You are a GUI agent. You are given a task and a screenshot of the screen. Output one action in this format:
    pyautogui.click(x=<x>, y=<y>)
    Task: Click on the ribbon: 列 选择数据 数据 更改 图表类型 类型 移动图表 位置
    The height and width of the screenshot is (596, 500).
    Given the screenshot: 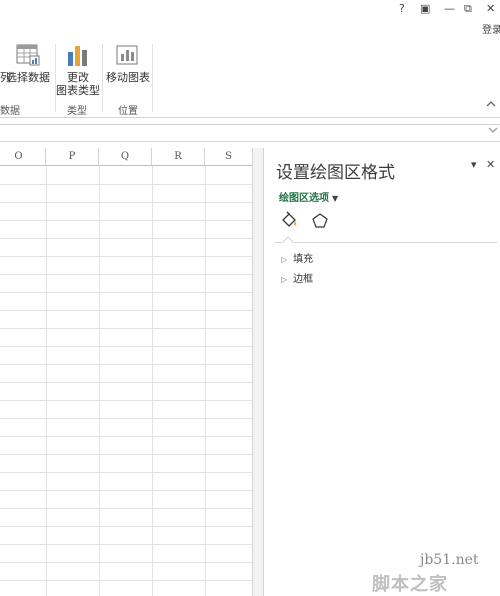 What is the action you would take?
    pyautogui.click(x=250, y=79)
    